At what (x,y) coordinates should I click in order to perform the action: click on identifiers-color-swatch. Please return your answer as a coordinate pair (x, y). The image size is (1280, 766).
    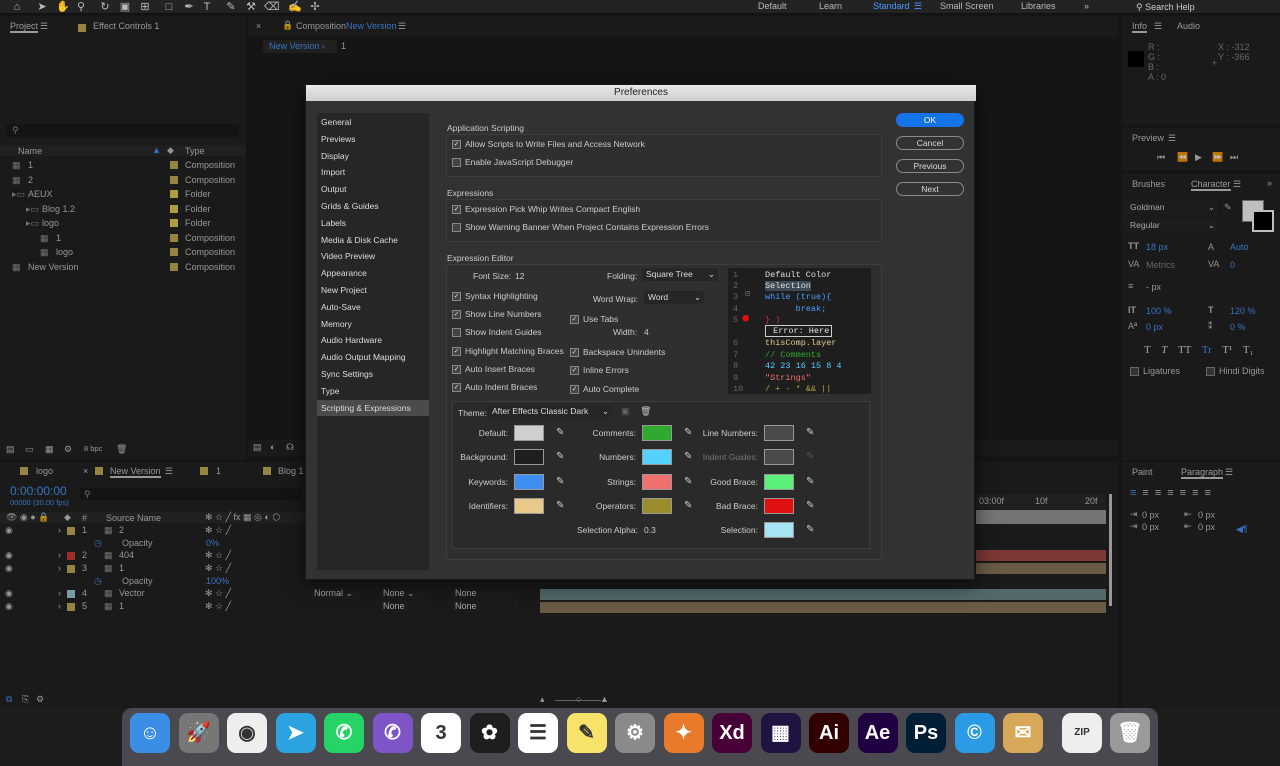
    Looking at the image, I should click on (529, 506).